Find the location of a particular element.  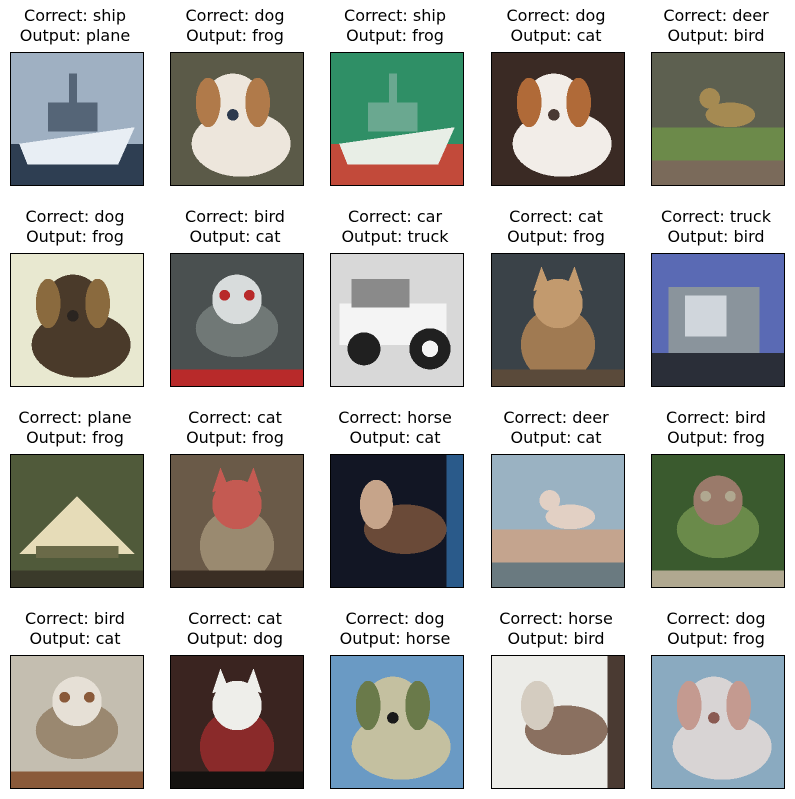

sample-title: Correct: truck Output: bird is located at coordinates (713, 227).